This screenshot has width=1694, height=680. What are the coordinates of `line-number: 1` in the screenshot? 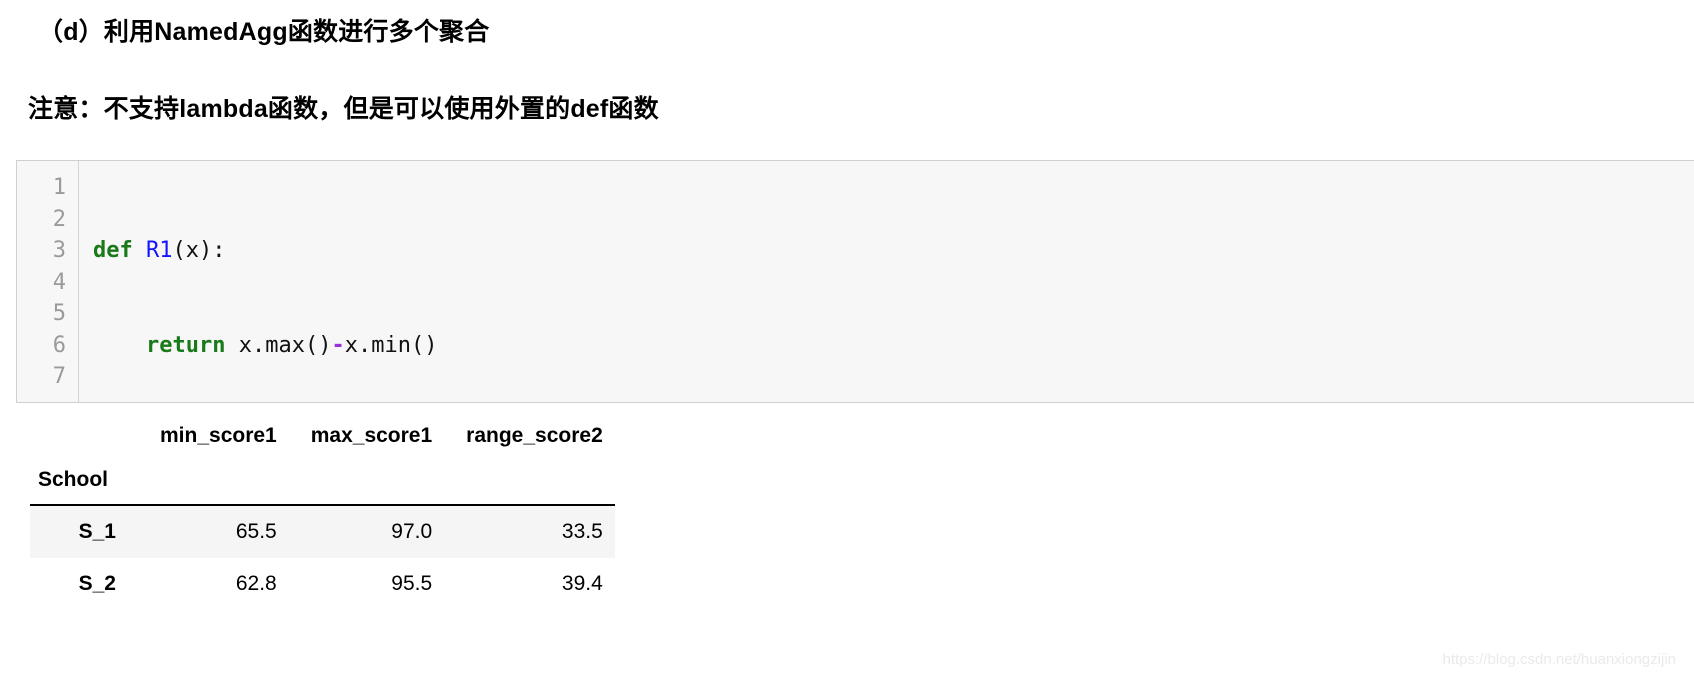 It's located at (59, 187).